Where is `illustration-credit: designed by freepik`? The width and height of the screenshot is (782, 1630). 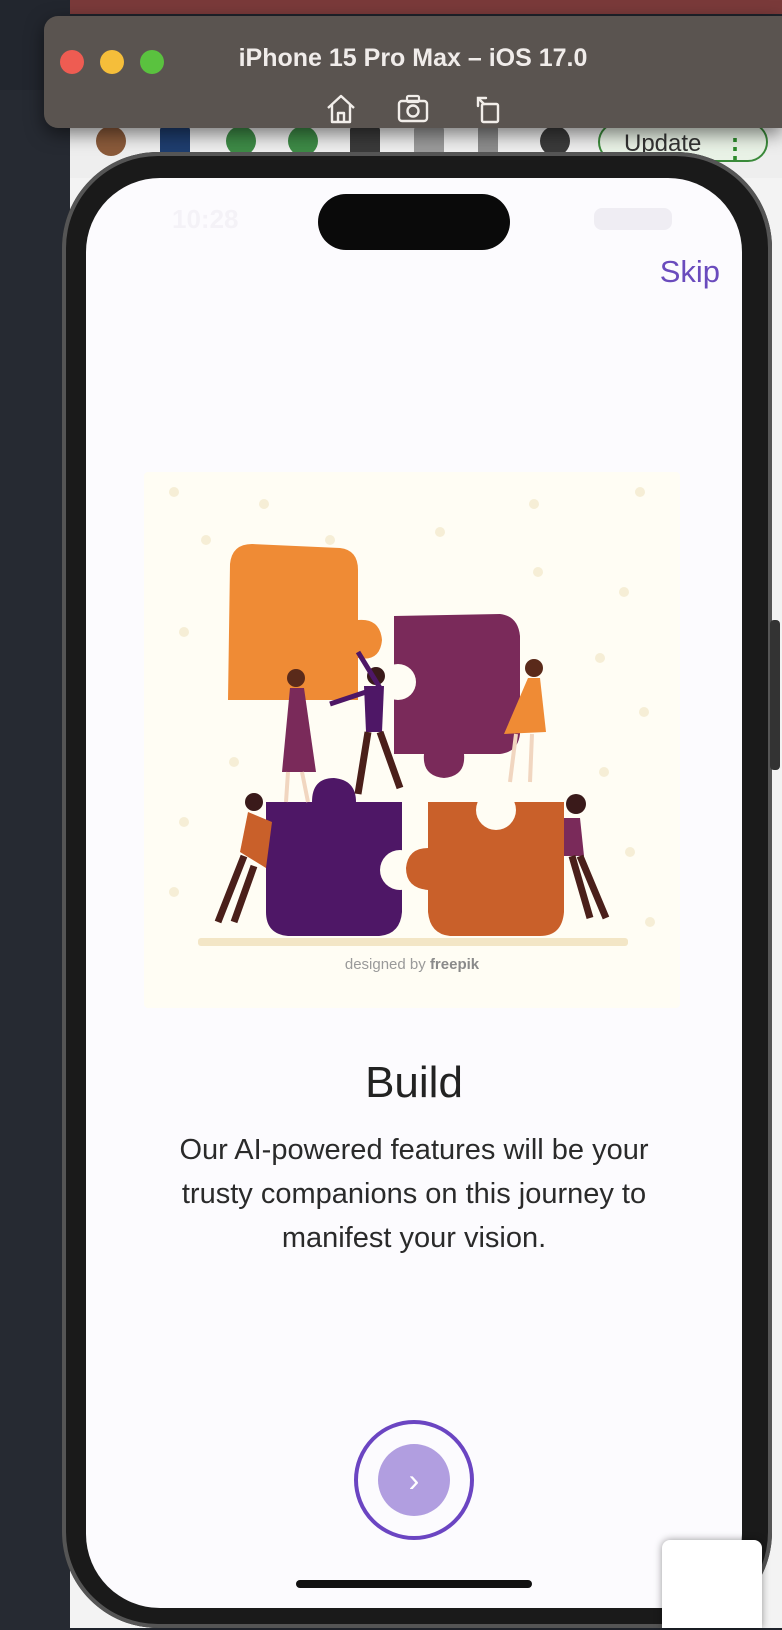 illustration-credit: designed by freepik is located at coordinates (412, 964).